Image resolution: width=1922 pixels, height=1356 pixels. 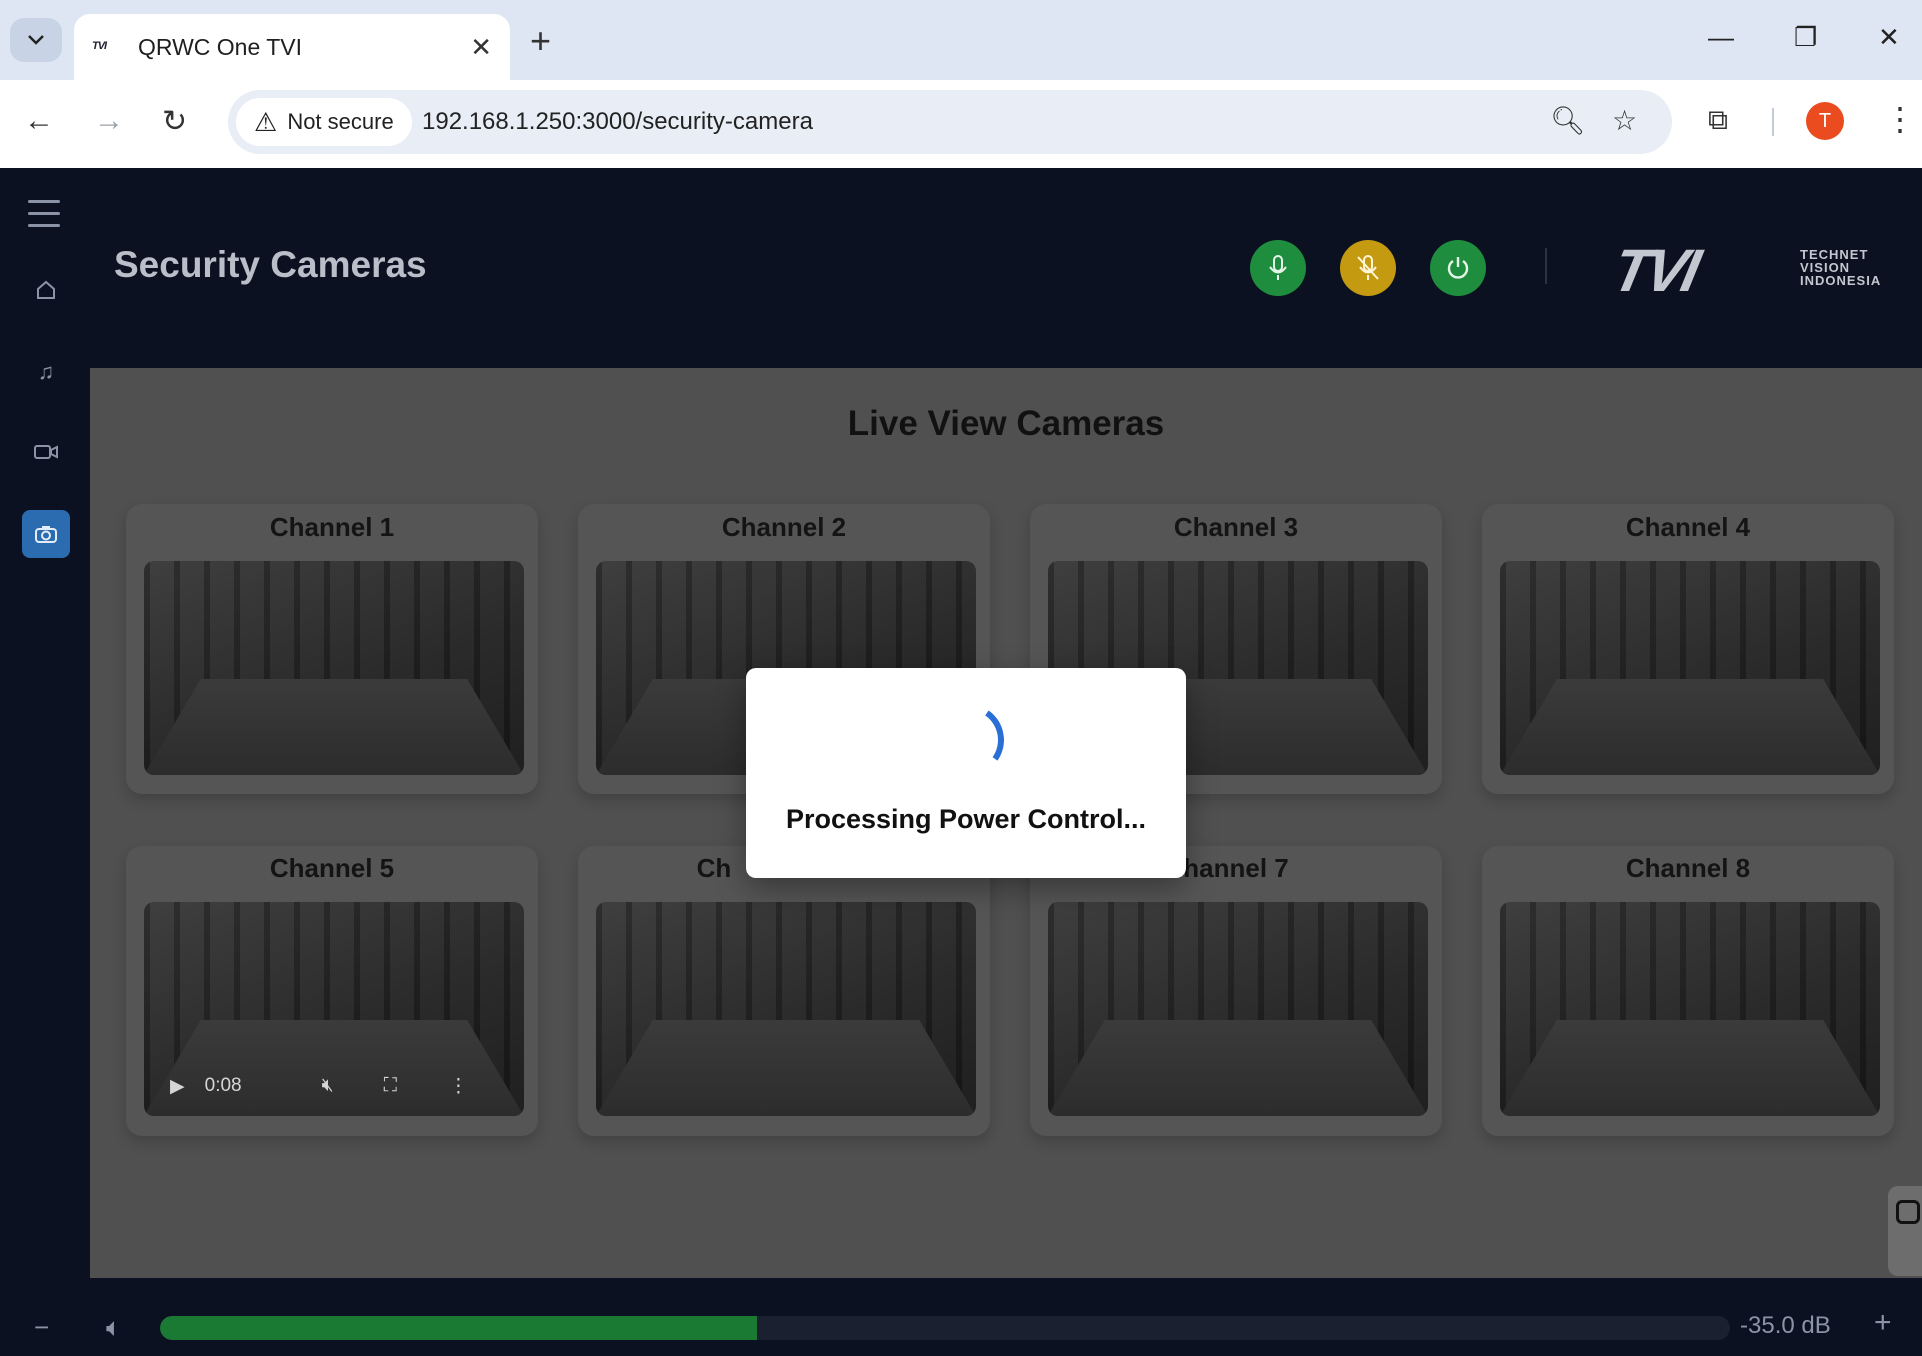 I want to click on profile-avatar: T, so click(x=1825, y=121).